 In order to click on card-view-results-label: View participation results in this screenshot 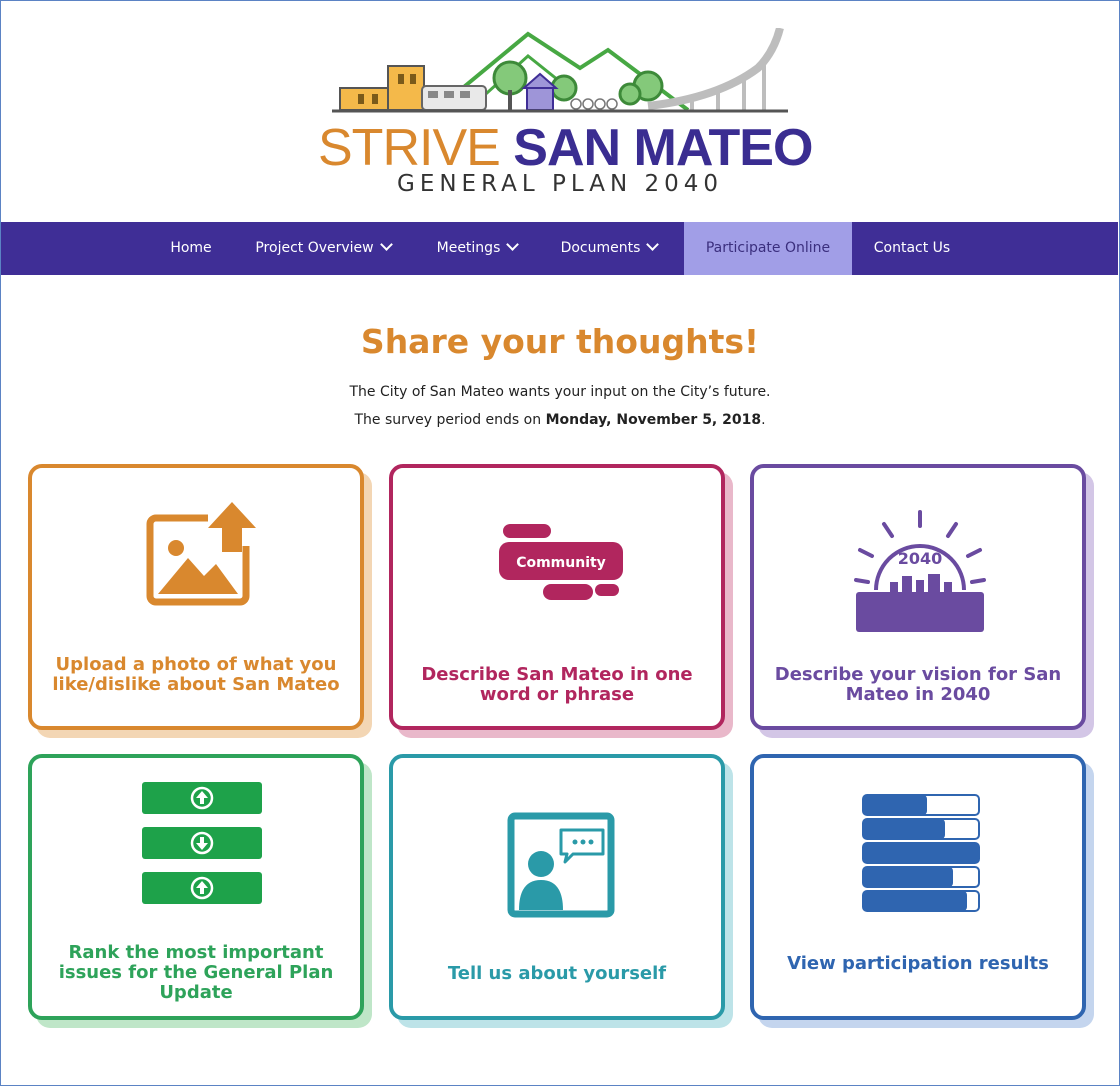, I will do `click(918, 963)`.